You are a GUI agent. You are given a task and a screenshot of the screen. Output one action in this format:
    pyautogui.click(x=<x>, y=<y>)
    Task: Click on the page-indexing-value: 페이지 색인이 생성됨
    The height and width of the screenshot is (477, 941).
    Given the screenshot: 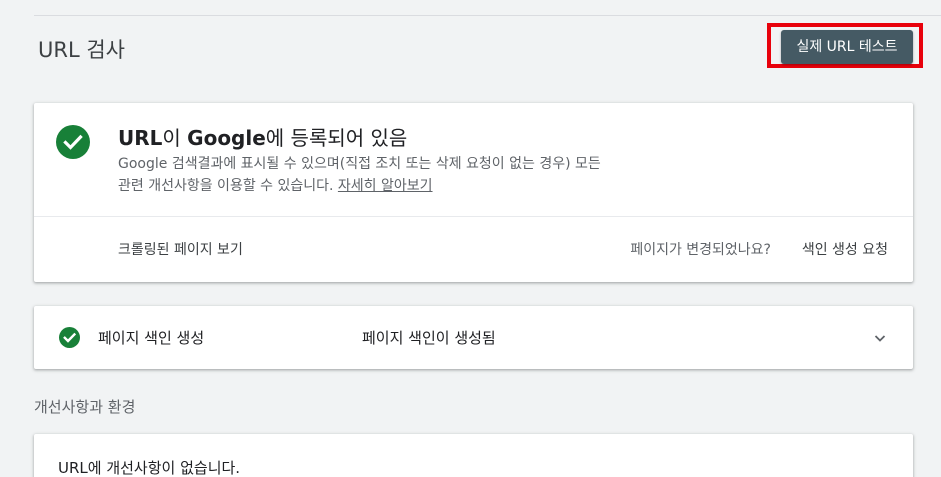 What is the action you would take?
    pyautogui.click(x=429, y=338)
    